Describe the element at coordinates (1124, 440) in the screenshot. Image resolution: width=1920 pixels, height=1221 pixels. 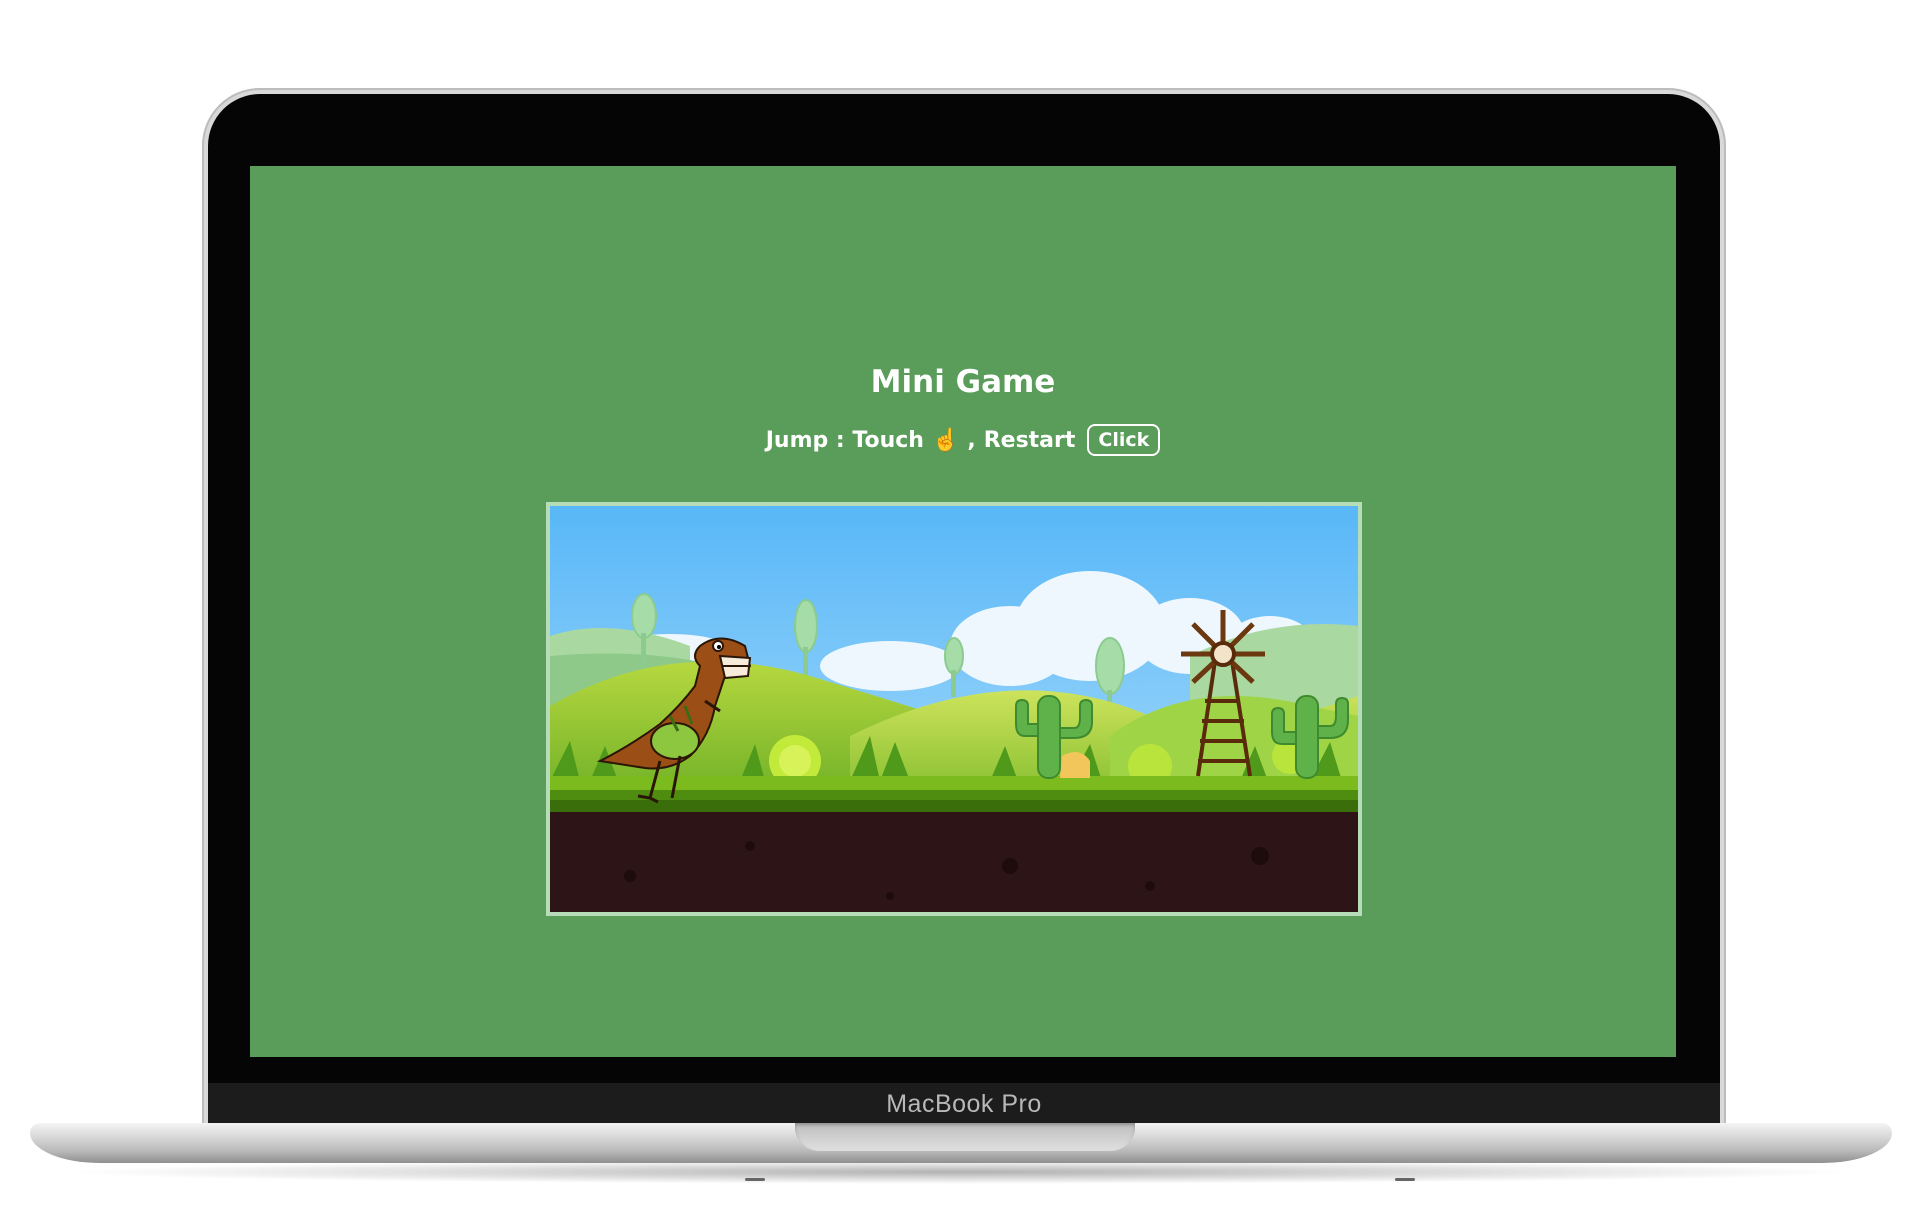
I see `restart-button: Click` at that location.